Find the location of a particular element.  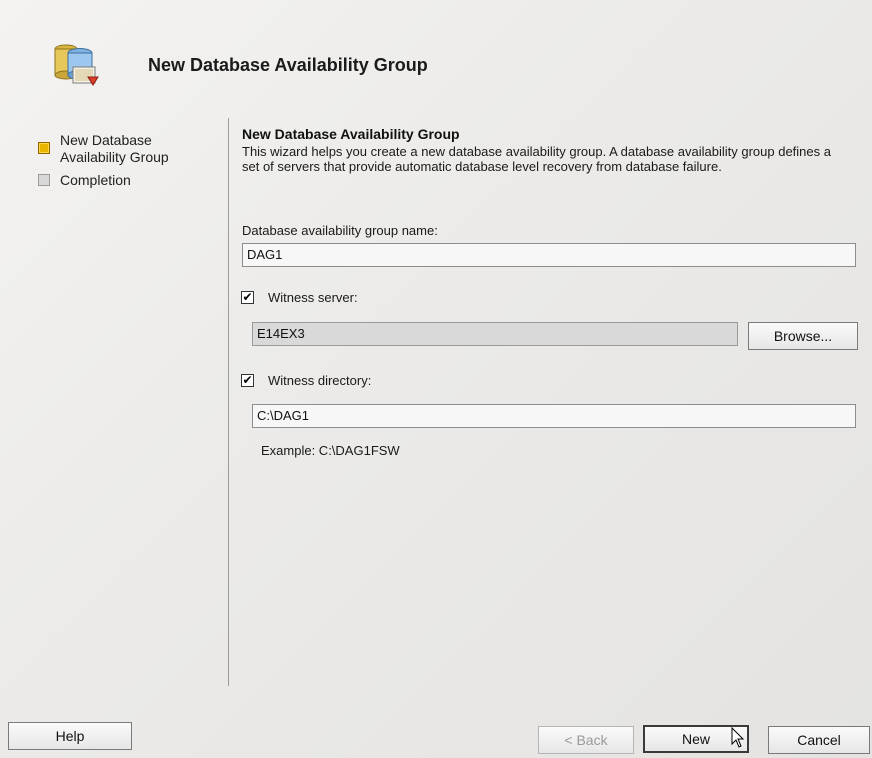

witness-directory-checkbox: ✔ is located at coordinates (247, 380).